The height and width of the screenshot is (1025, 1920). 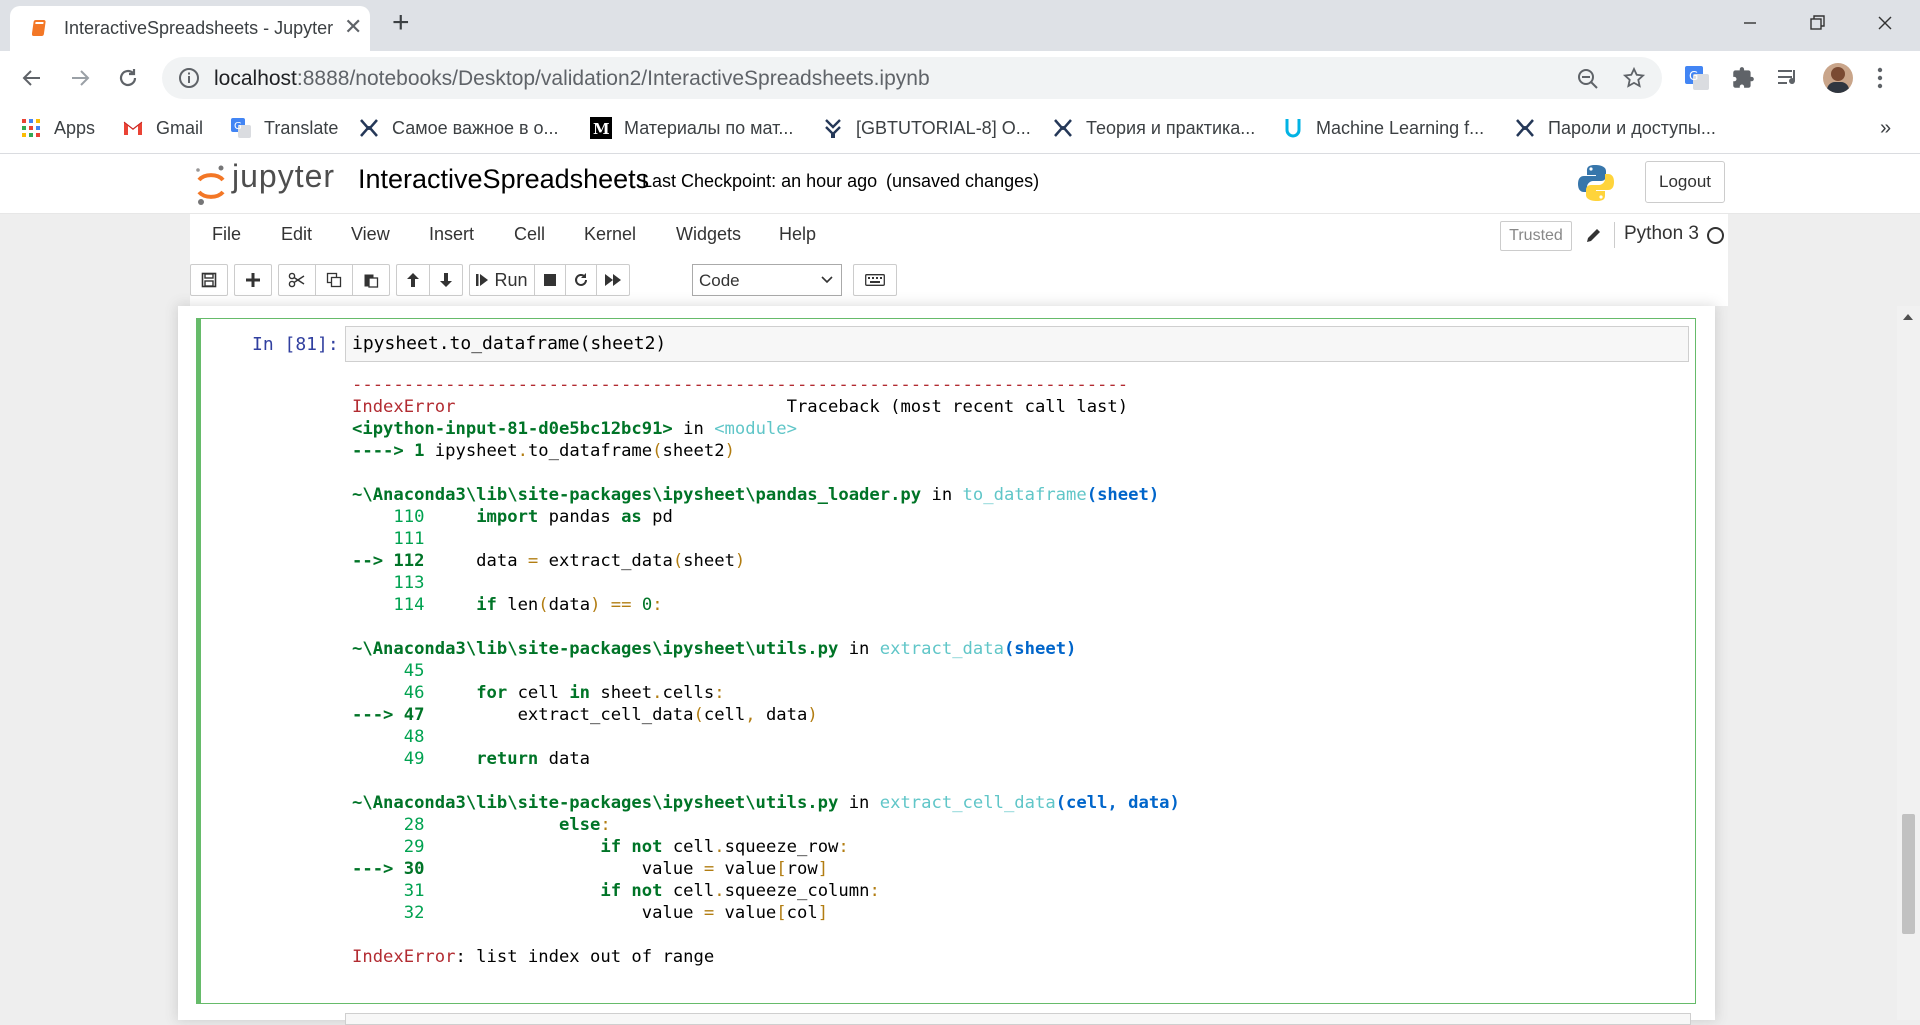 I want to click on reload-icon, so click(x=128, y=78).